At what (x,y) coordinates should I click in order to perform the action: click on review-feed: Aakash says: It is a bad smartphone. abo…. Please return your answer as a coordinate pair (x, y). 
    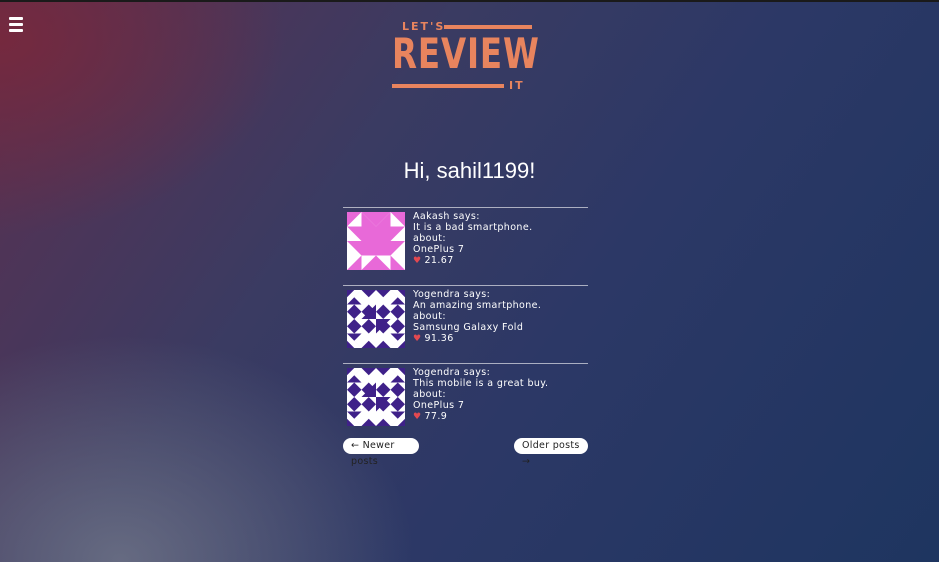
    Looking at the image, I should click on (465, 324).